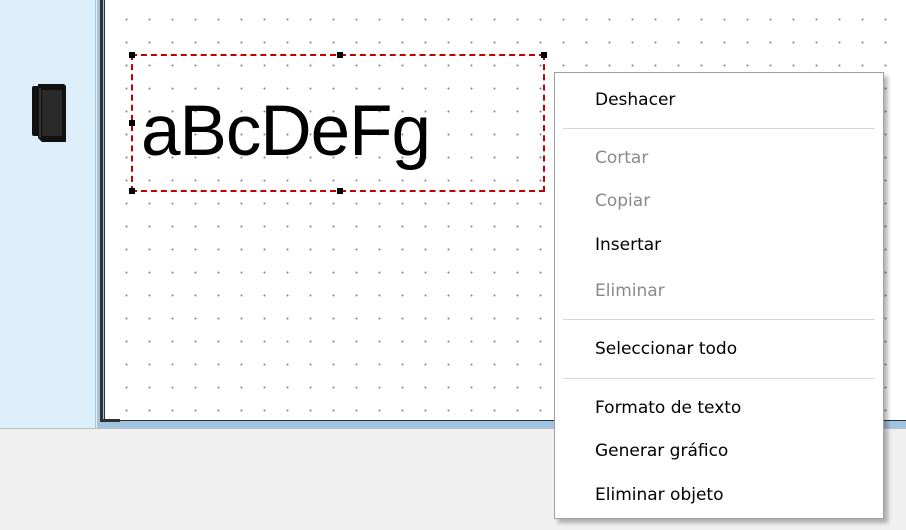 Image resolution: width=906 pixels, height=530 pixels. I want to click on label-printer-icon, so click(50, 113).